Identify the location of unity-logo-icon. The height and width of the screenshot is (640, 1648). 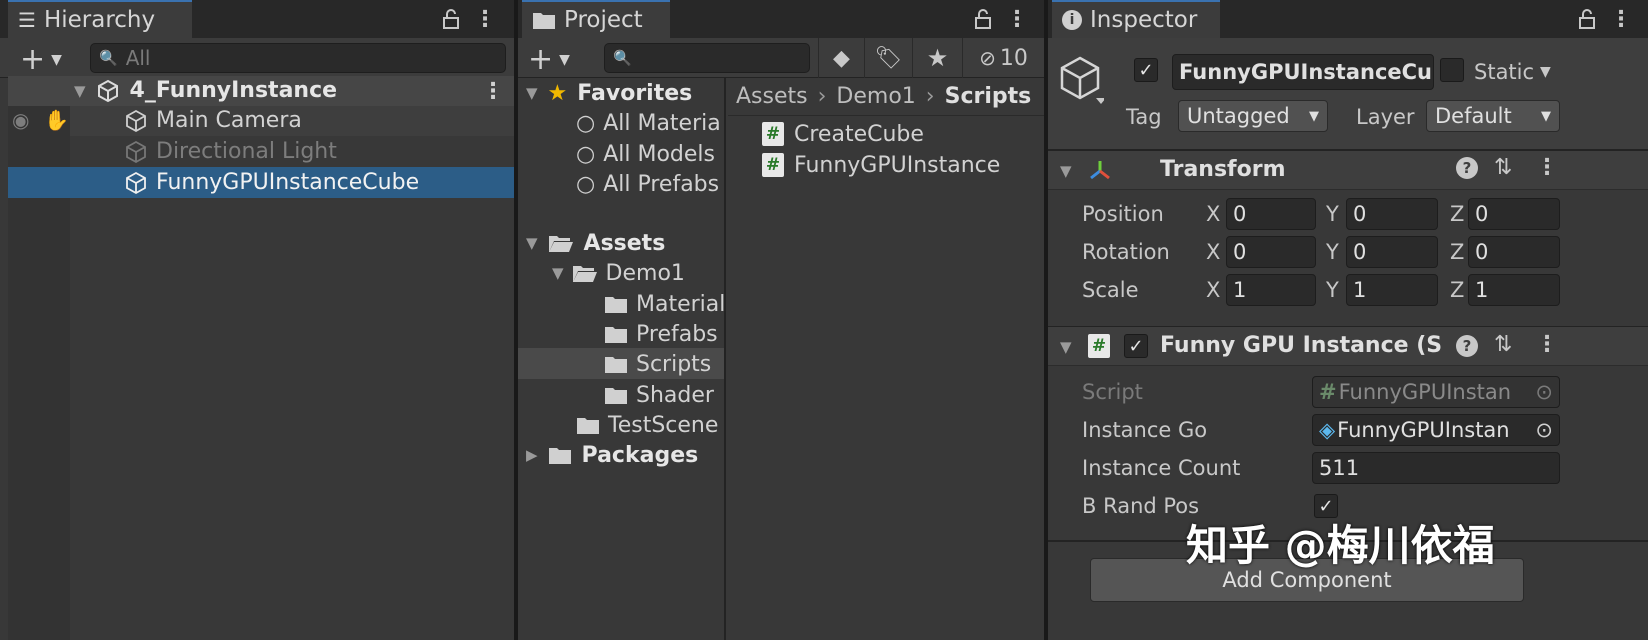
(107, 90).